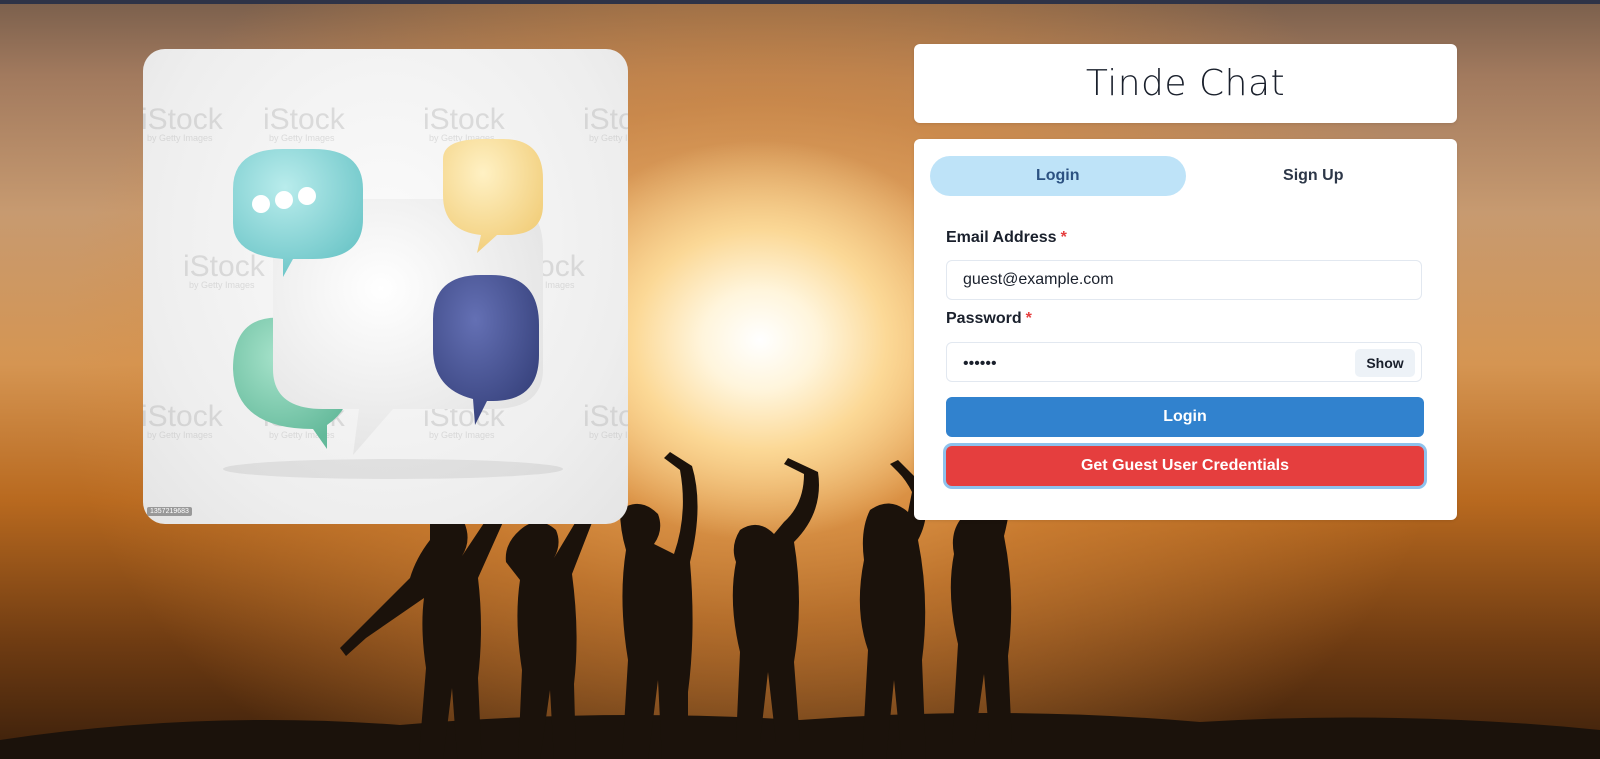 The height and width of the screenshot is (759, 1600). What do you see at coordinates (1184, 362) in the screenshot?
I see `password-field: •••••• Show` at bounding box center [1184, 362].